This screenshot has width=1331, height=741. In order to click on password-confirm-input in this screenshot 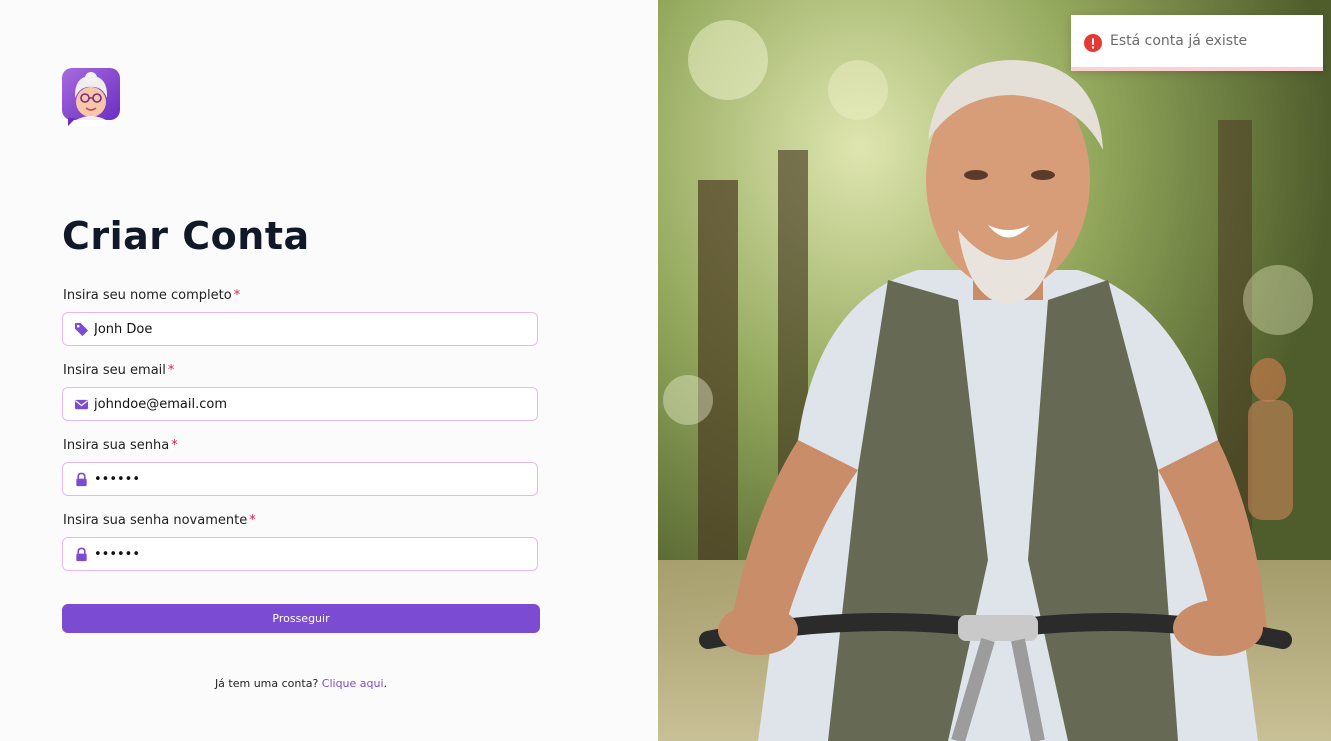, I will do `click(309, 554)`.